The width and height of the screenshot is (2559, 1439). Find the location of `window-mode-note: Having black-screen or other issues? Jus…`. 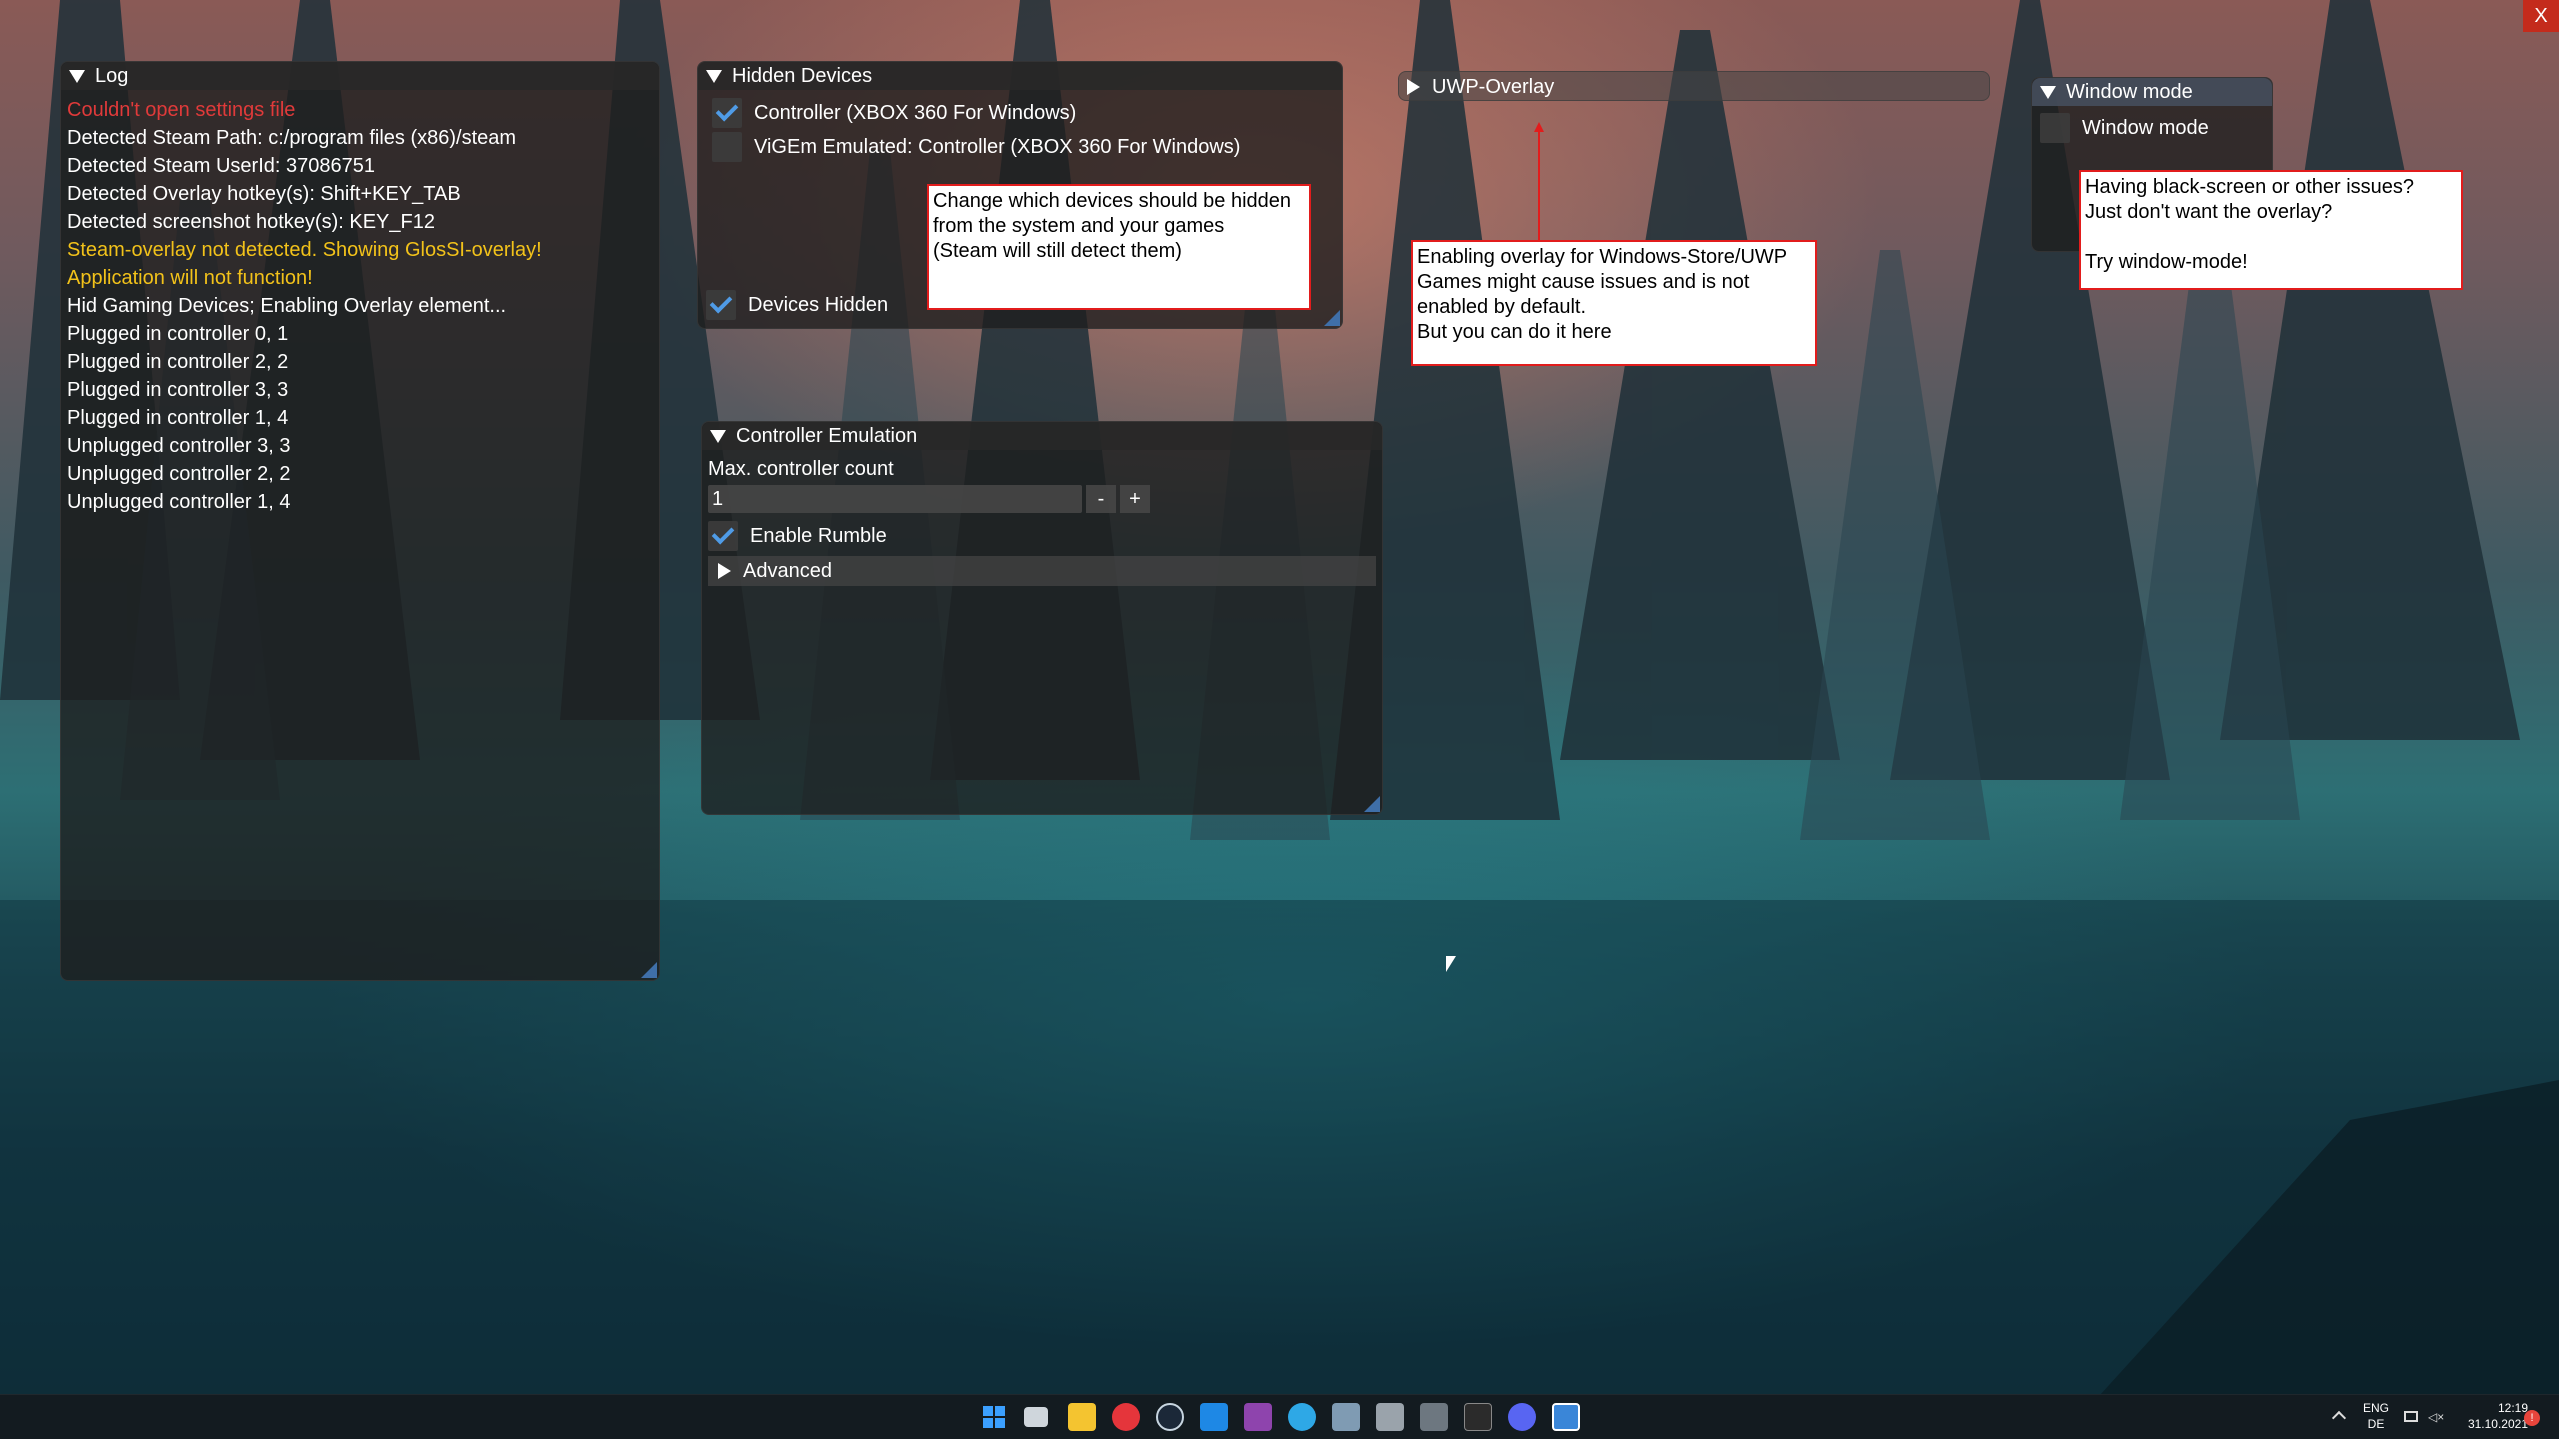

window-mode-note: Having black-screen or other issues? Jus… is located at coordinates (2271, 230).